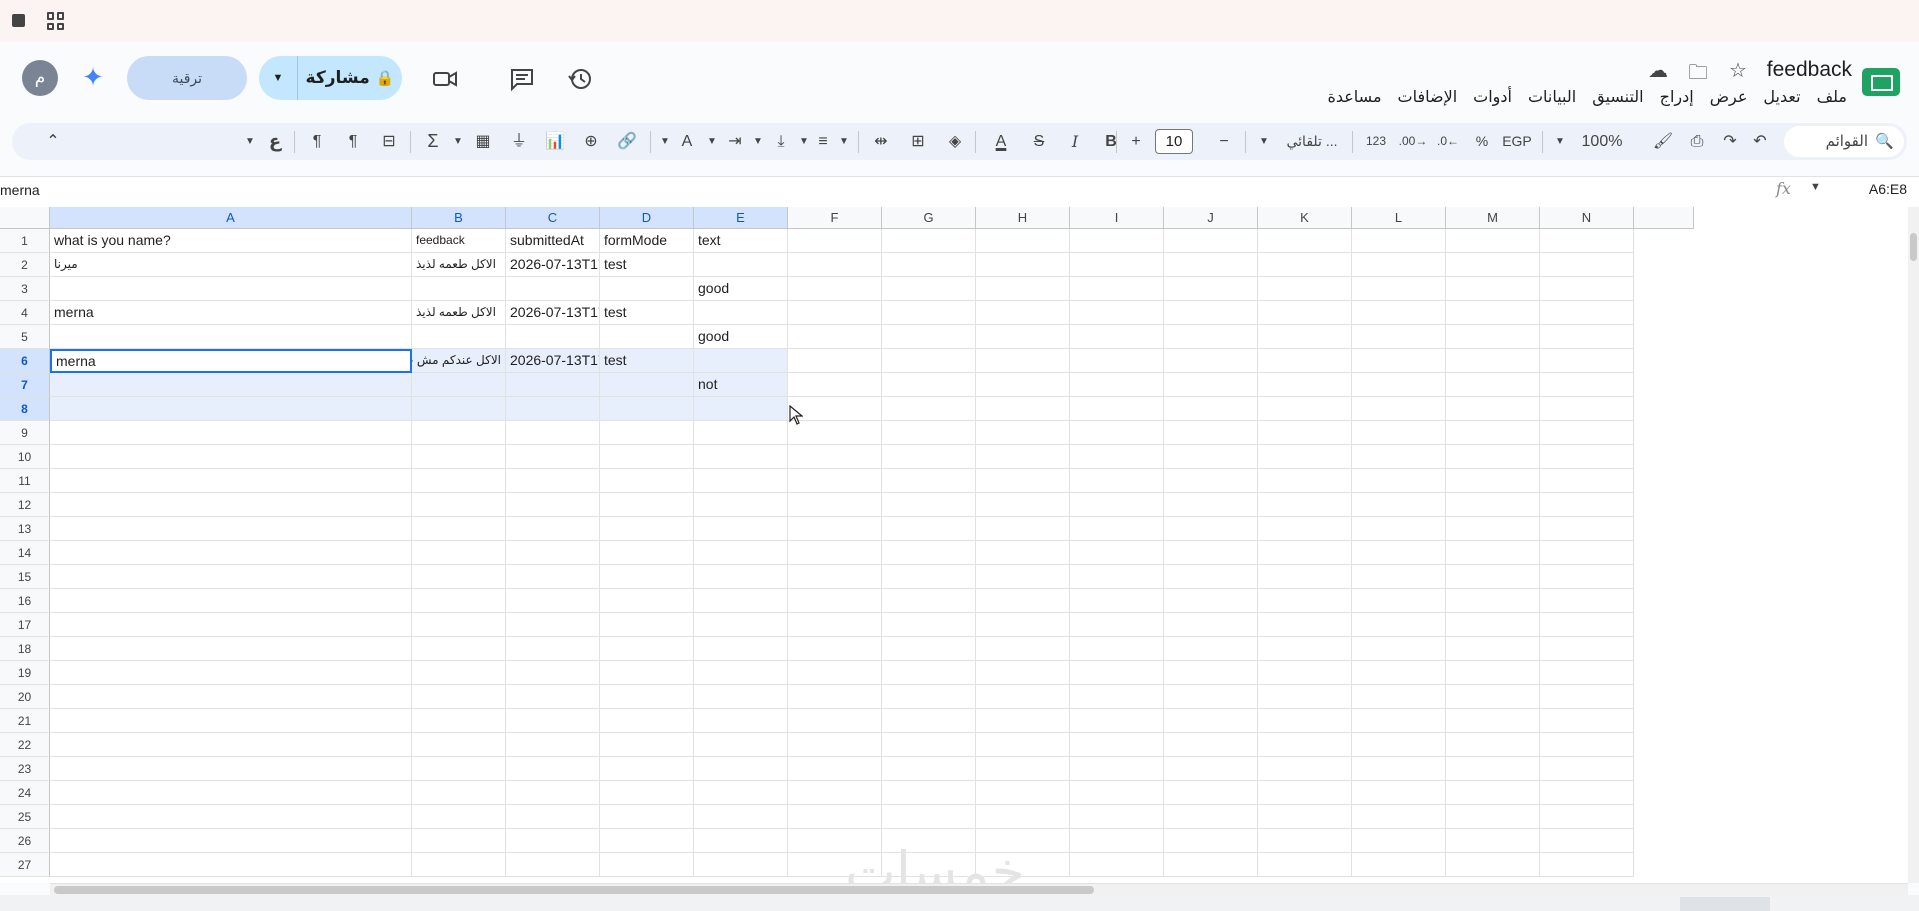 This screenshot has height=911, width=1919. Describe the element at coordinates (25, 697) in the screenshot. I see `row-header-20: 20` at that location.